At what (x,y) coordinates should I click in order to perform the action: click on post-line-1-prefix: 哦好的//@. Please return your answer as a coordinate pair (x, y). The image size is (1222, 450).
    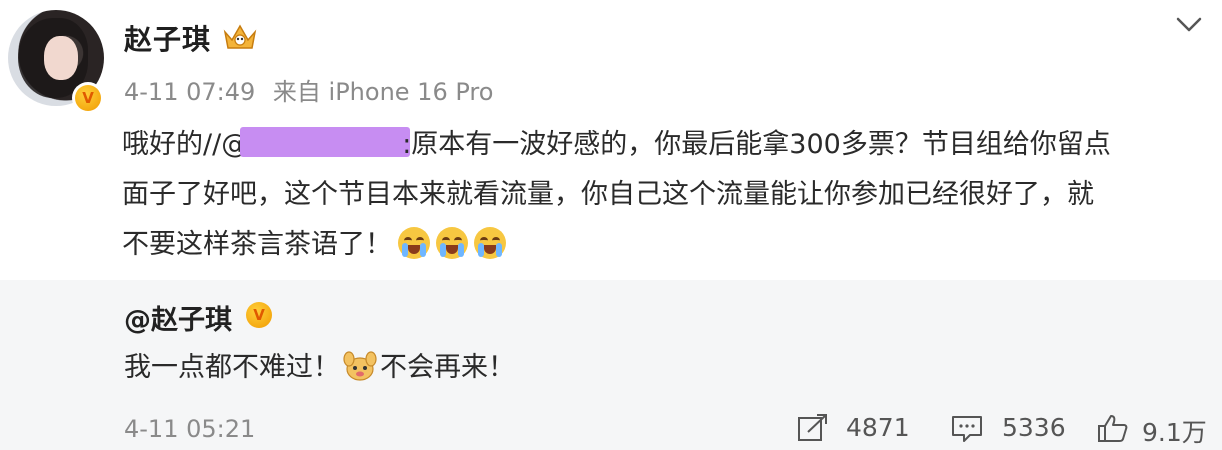
    Looking at the image, I should click on (185, 144).